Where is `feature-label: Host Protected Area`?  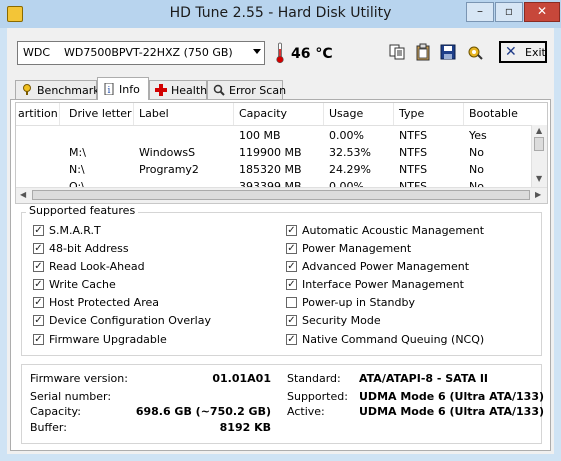 feature-label: Host Protected Area is located at coordinates (104, 302).